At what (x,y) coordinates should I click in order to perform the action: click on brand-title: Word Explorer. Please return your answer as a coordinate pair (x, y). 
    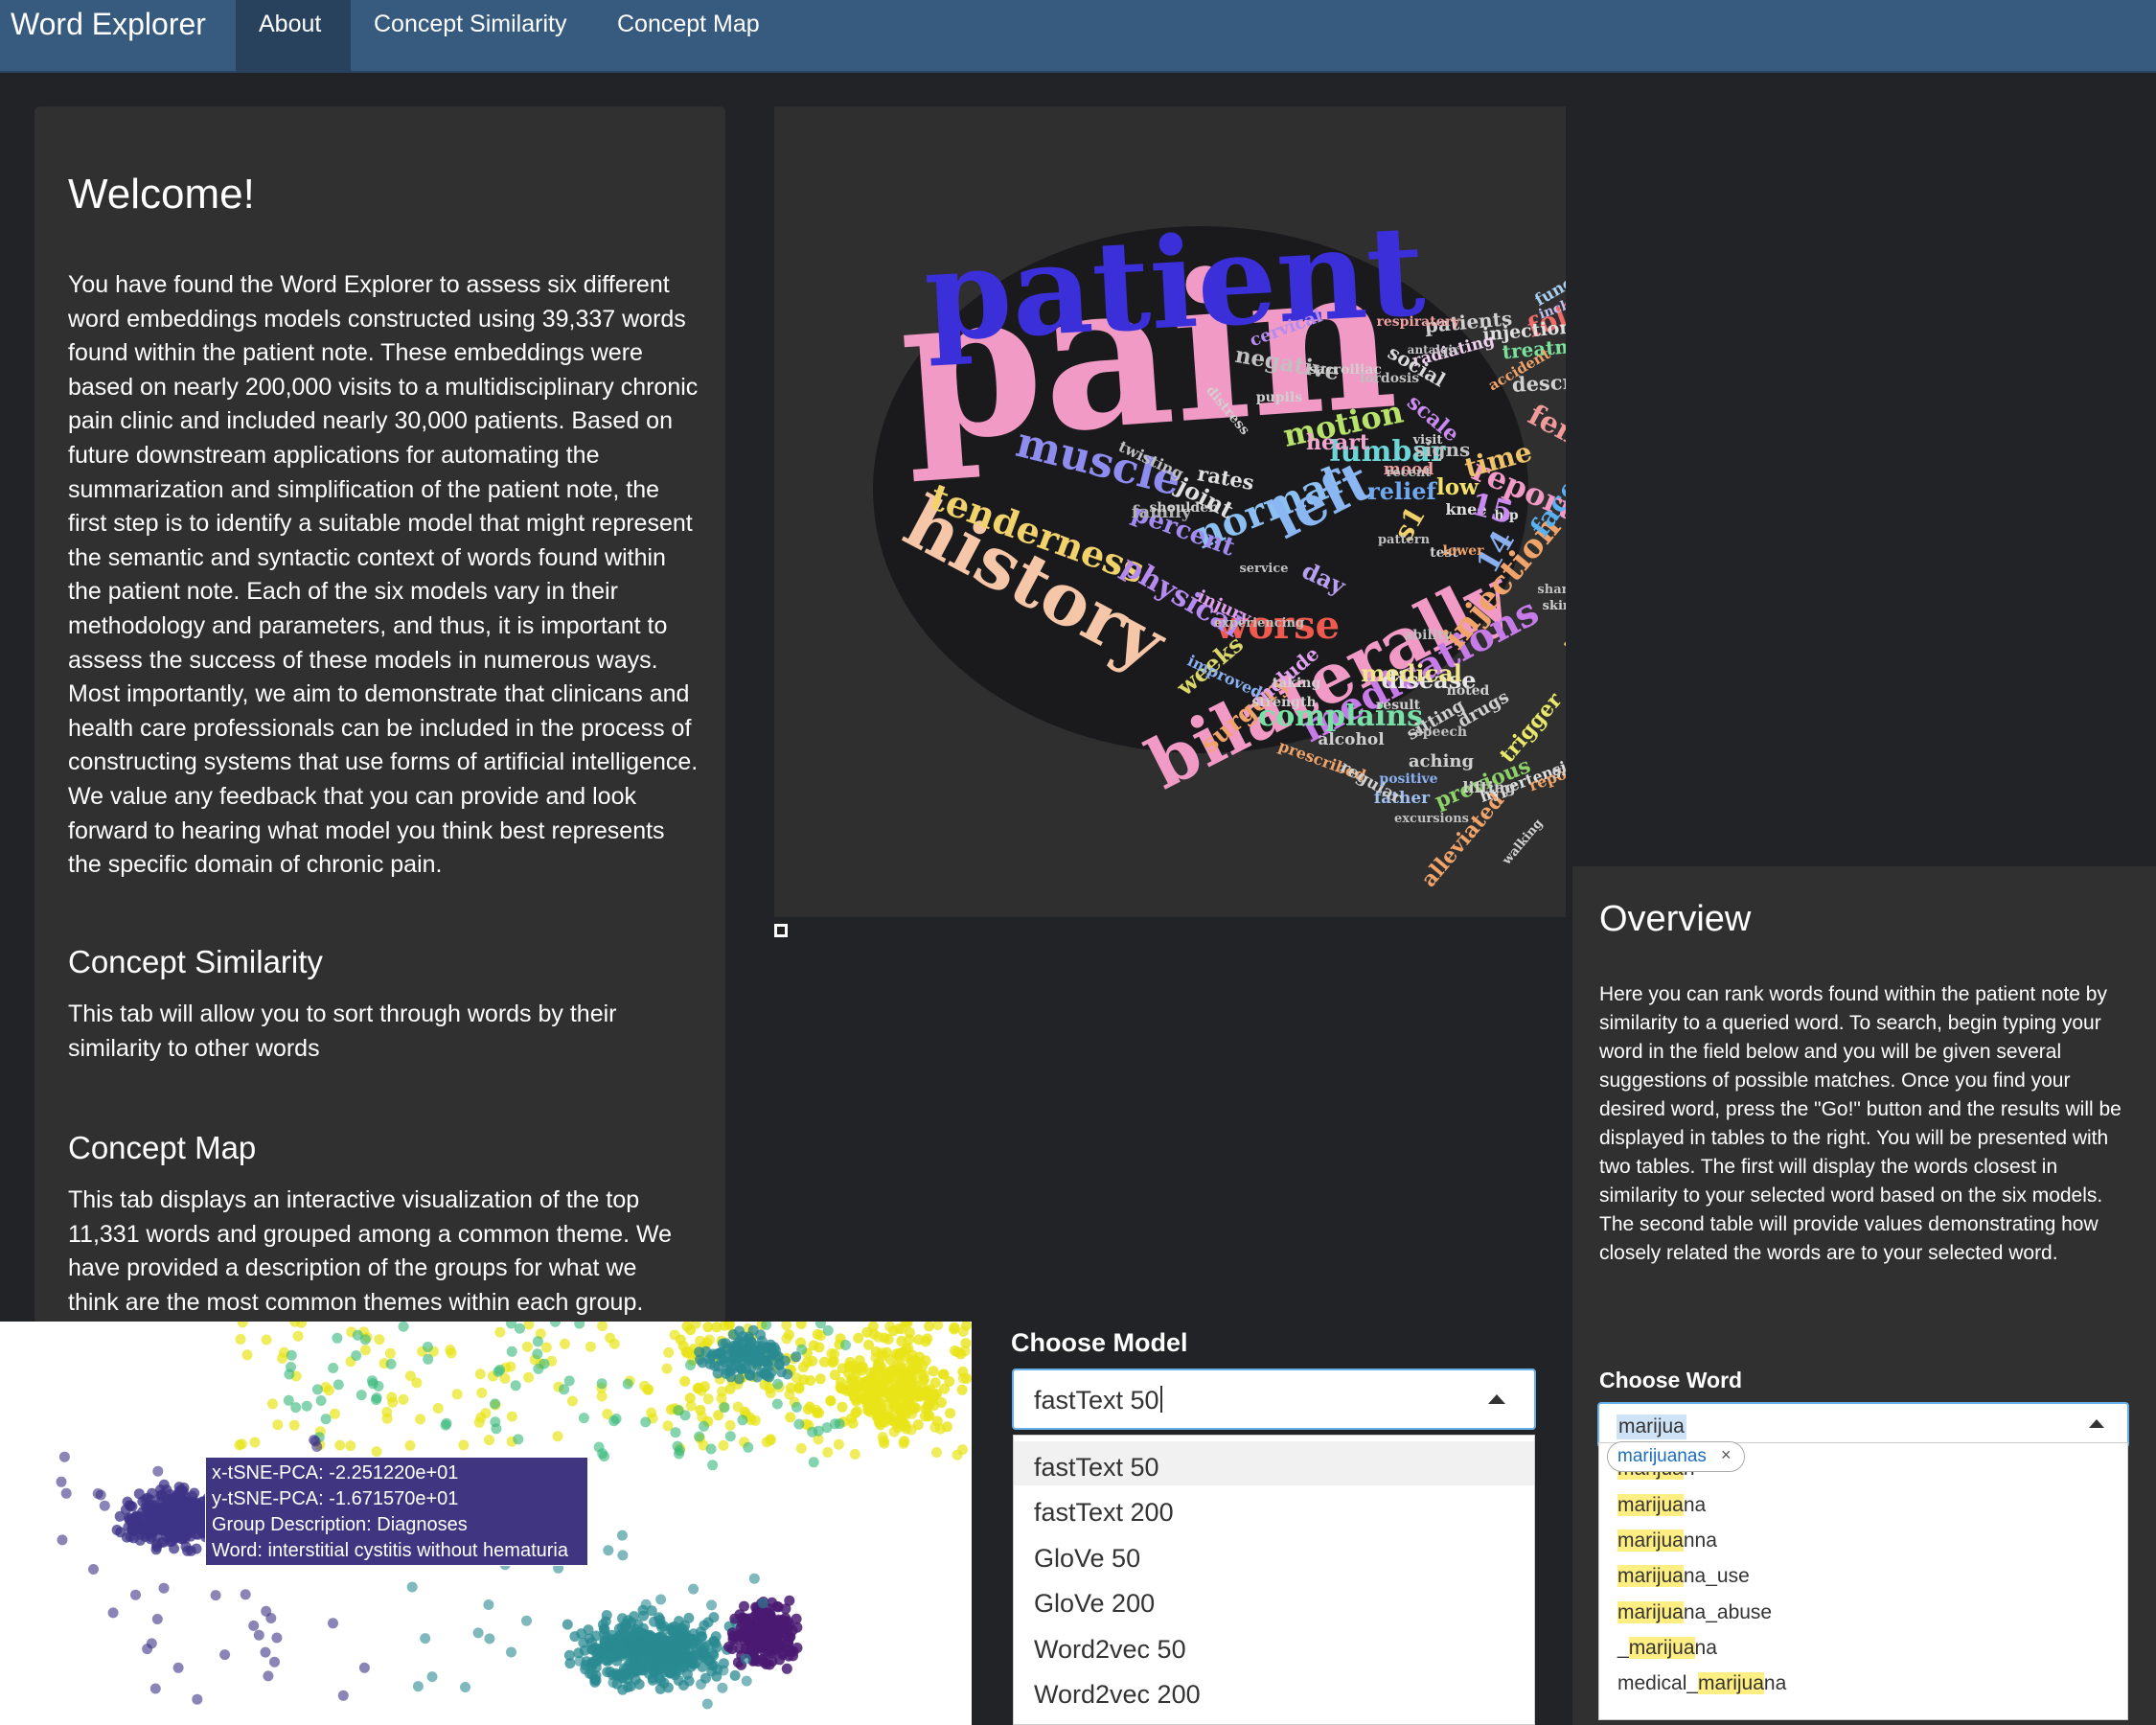
    Looking at the image, I should click on (108, 24).